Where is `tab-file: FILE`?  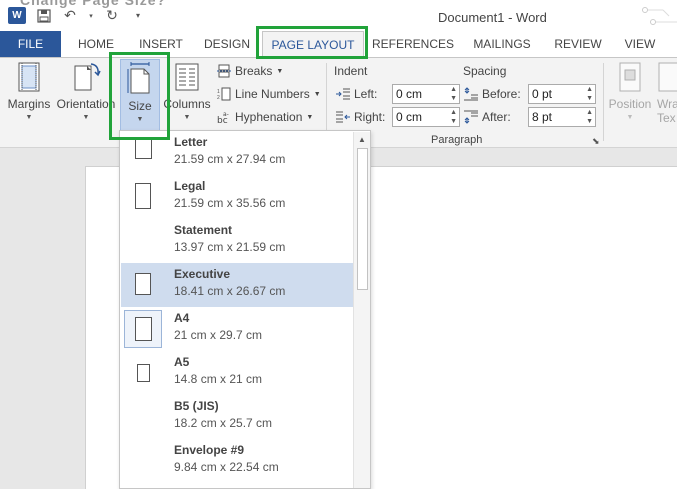
tab-file: FILE is located at coordinates (30, 44).